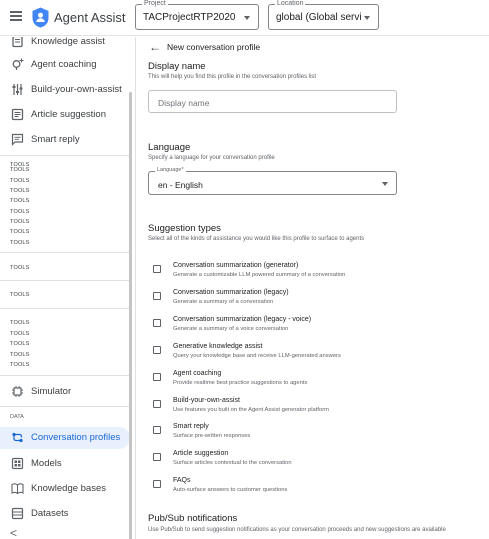 This screenshot has height=539, width=489. Describe the element at coordinates (76, 89) in the screenshot. I see `sidebar-item-label: Build-your-own-assist` at that location.